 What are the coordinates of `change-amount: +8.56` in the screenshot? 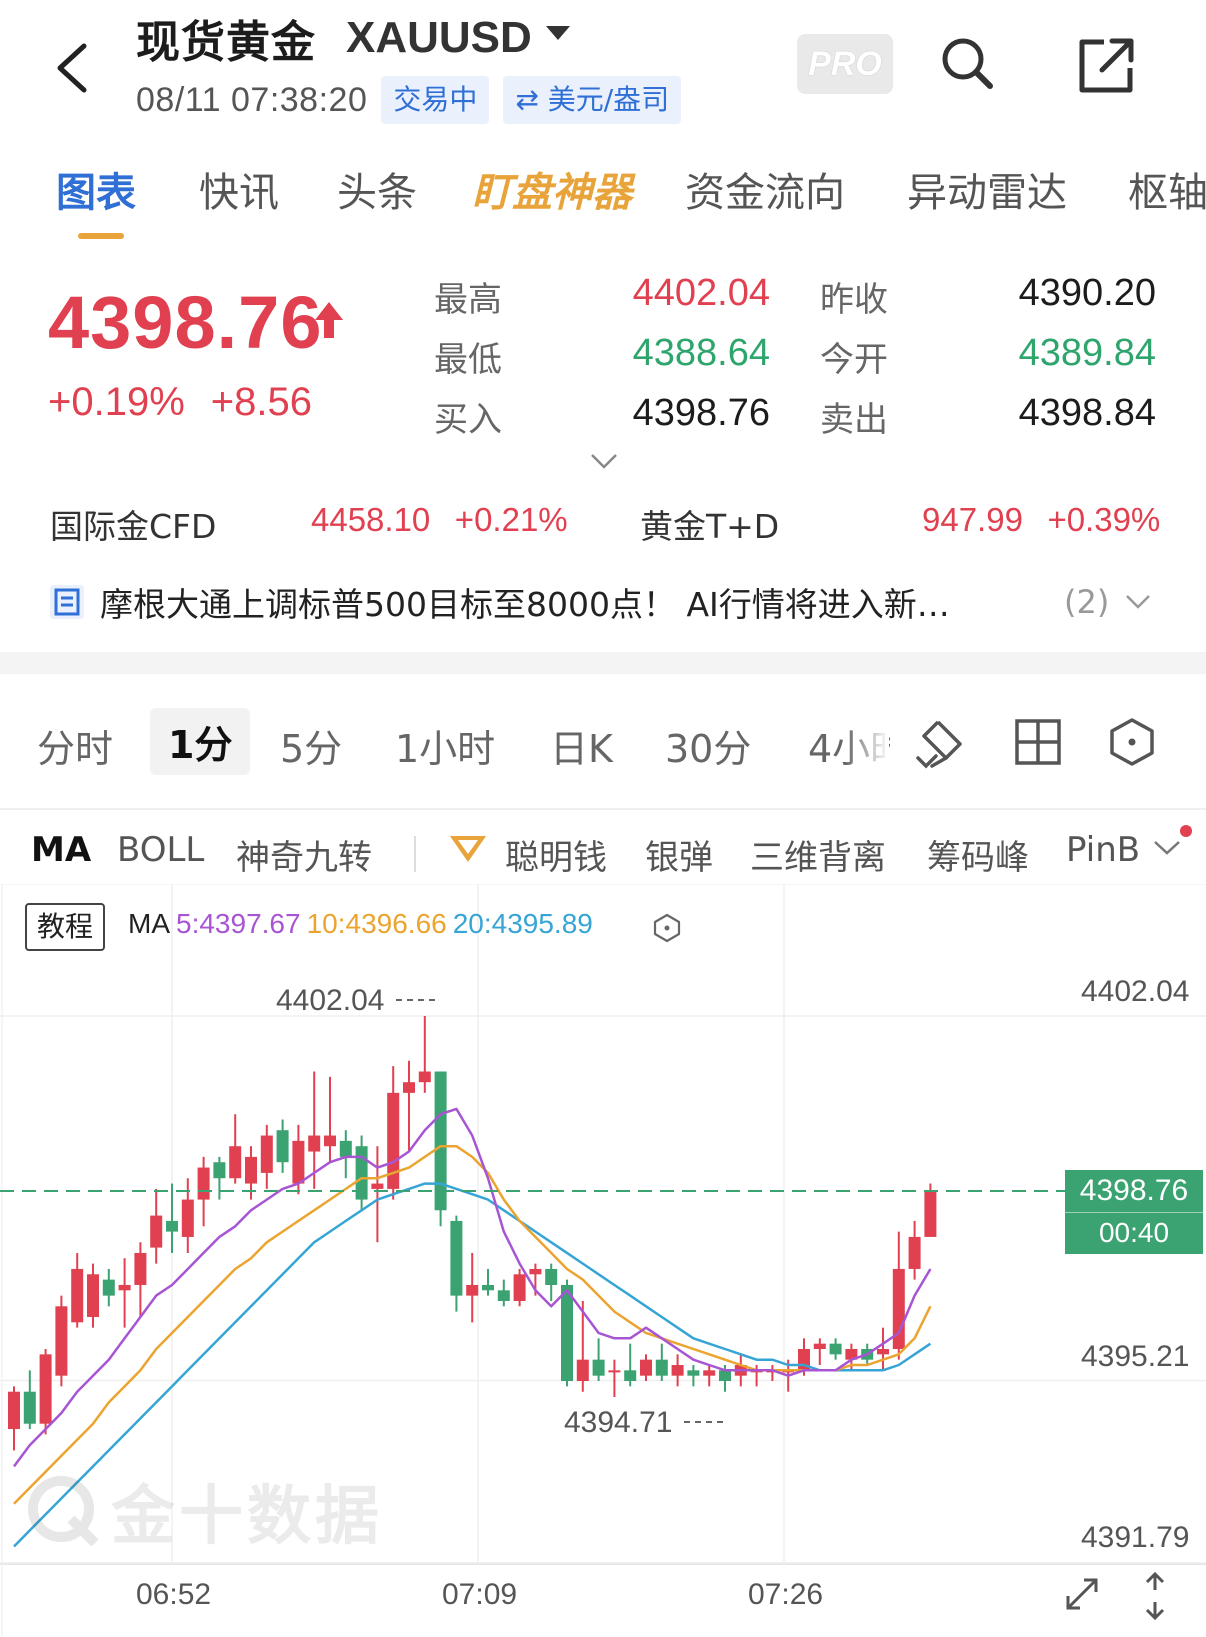 It's located at (261, 402).